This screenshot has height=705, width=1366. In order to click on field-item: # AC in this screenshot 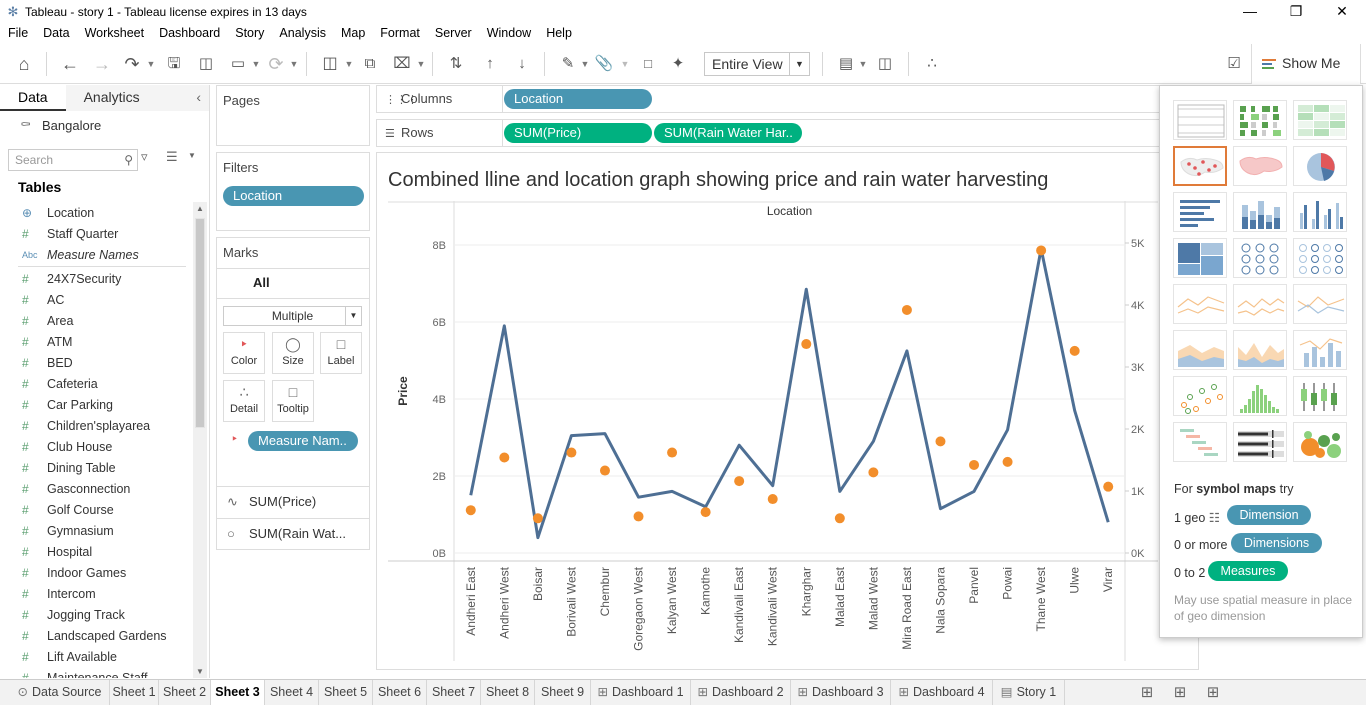, I will do `click(96, 299)`.